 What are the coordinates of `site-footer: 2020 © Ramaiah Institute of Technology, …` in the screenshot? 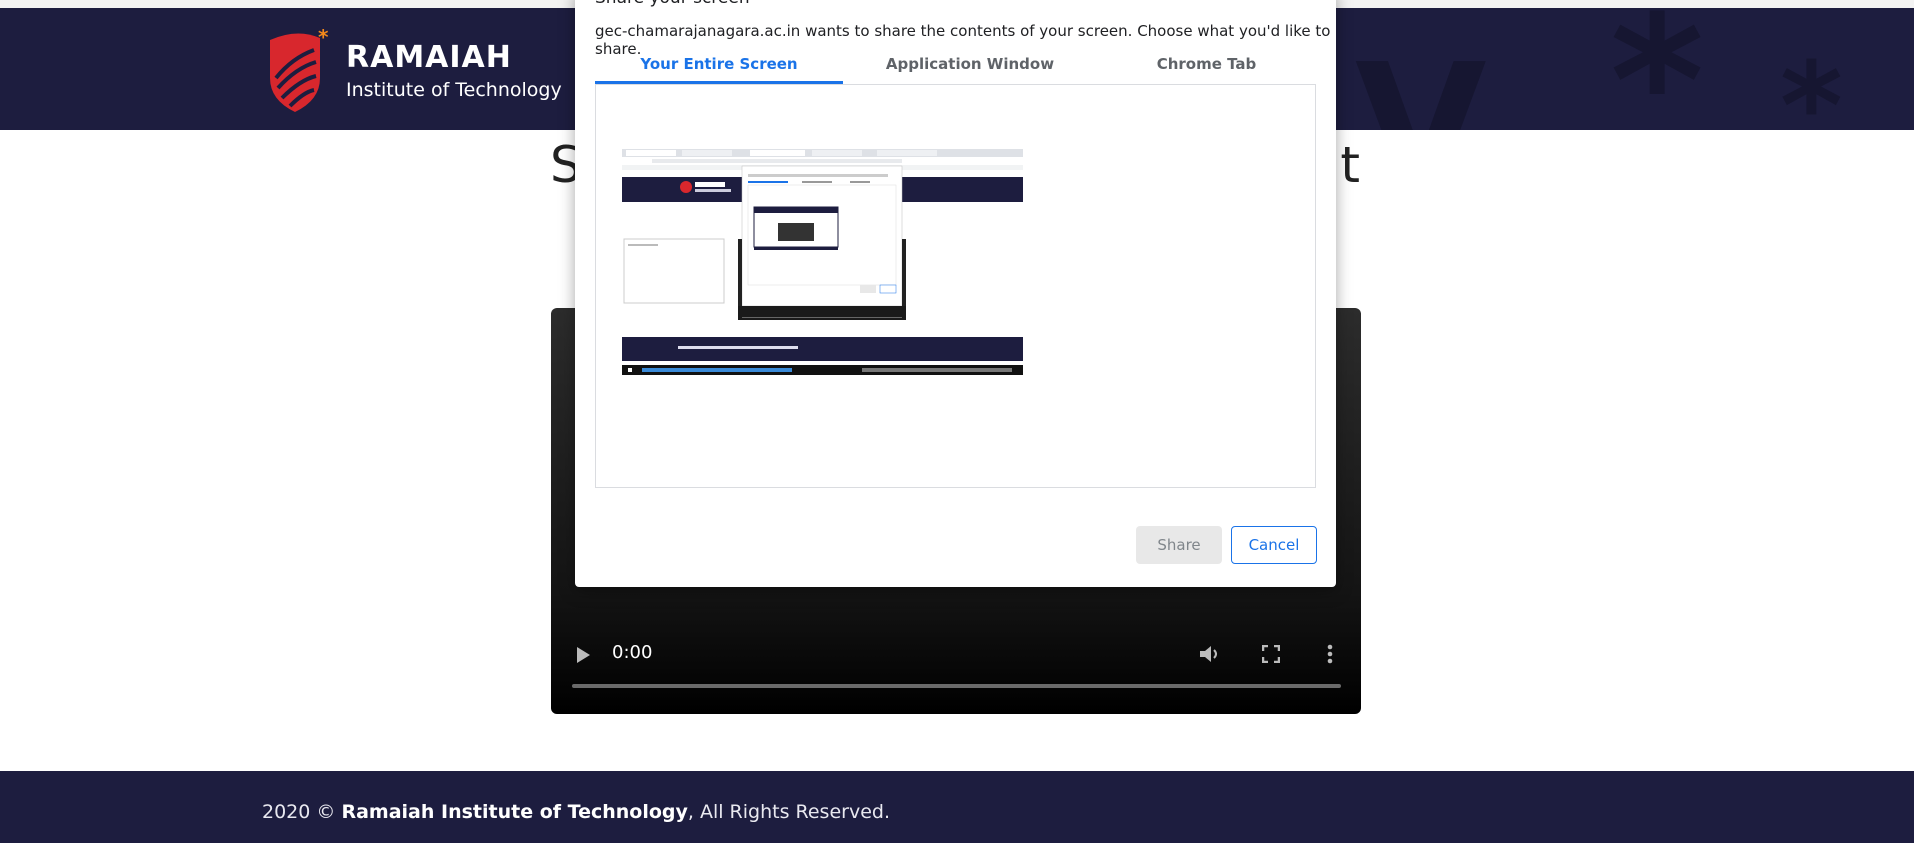 It's located at (957, 807).